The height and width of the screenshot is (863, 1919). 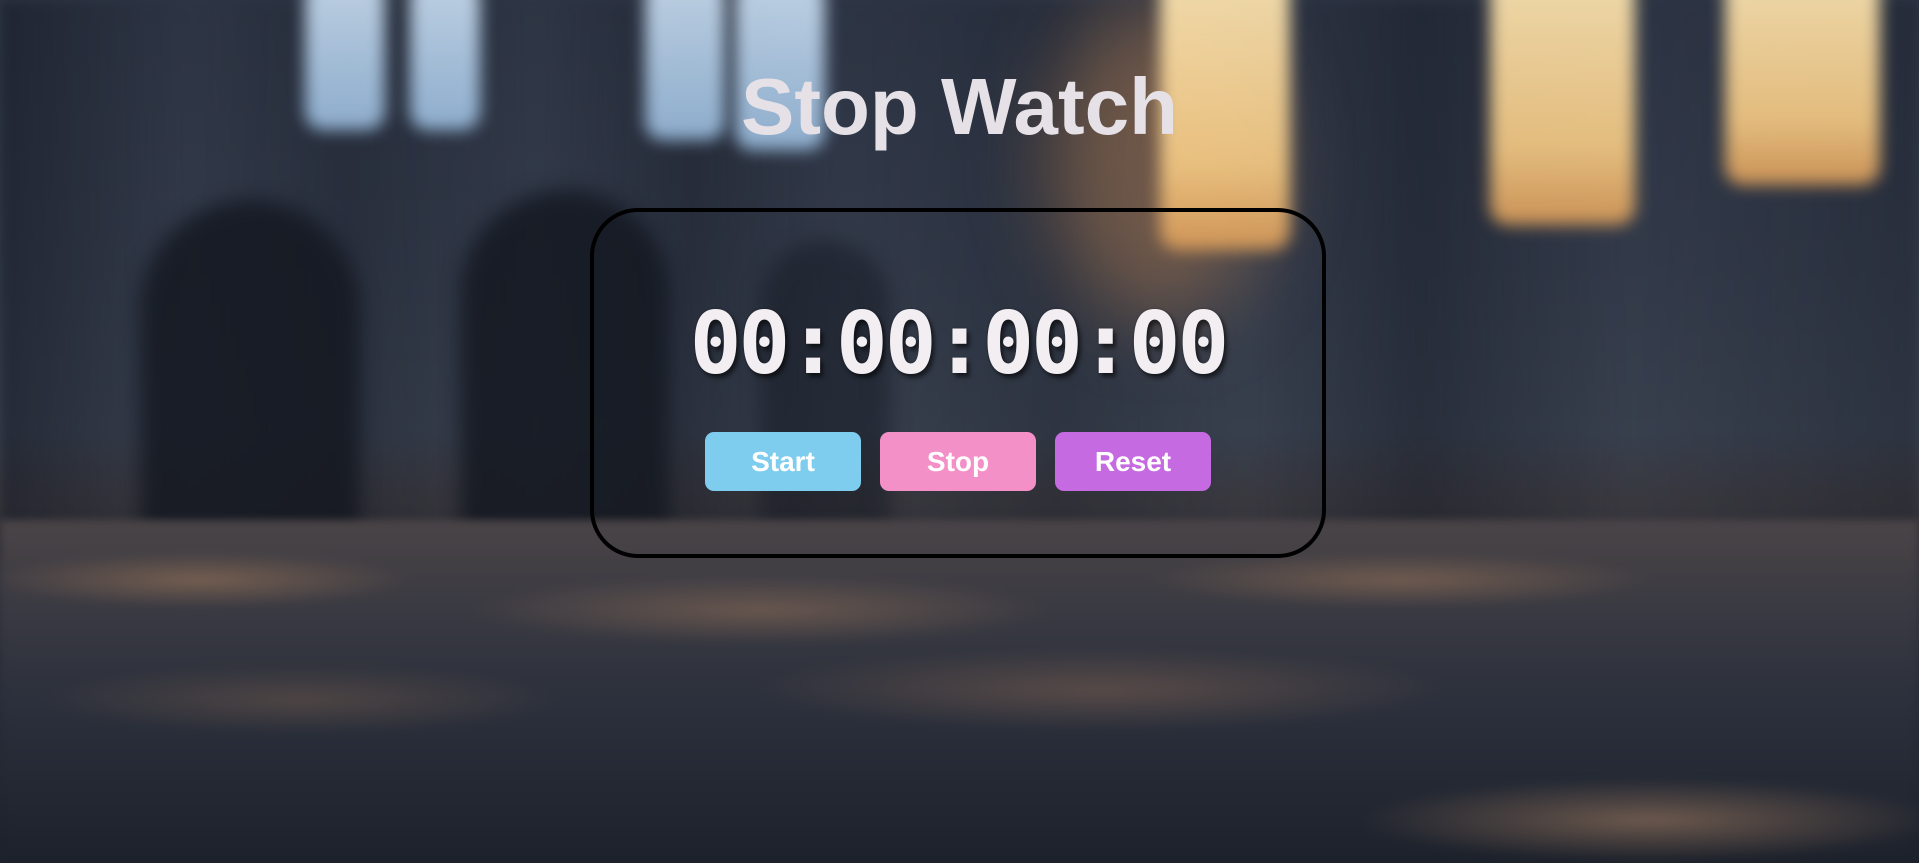 What do you see at coordinates (1133, 461) in the screenshot?
I see `reset-button: Reset` at bounding box center [1133, 461].